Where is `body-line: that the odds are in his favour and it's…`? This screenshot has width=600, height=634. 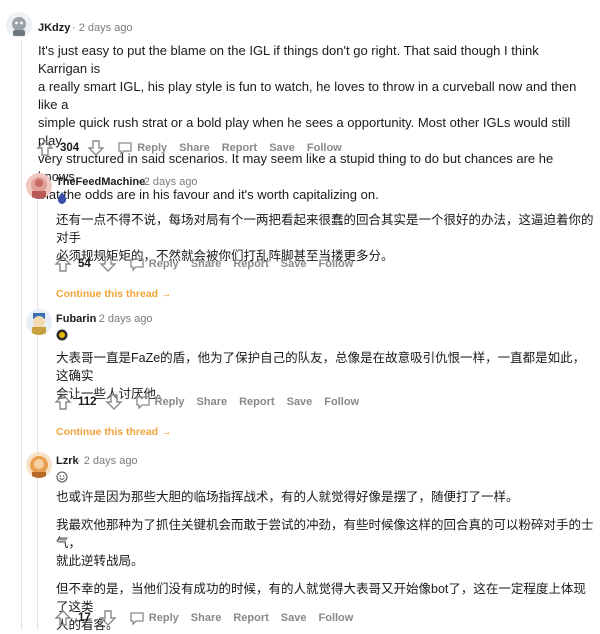
body-line: that the odds are in his favour and it's… is located at coordinates (208, 194).